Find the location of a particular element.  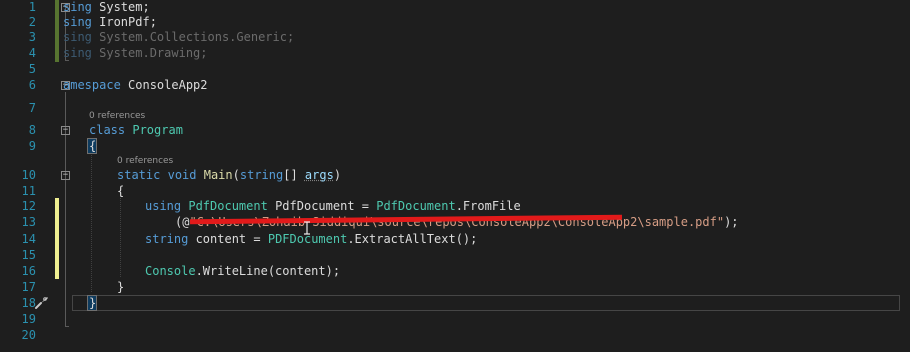

type-name: Console is located at coordinates (170, 271).